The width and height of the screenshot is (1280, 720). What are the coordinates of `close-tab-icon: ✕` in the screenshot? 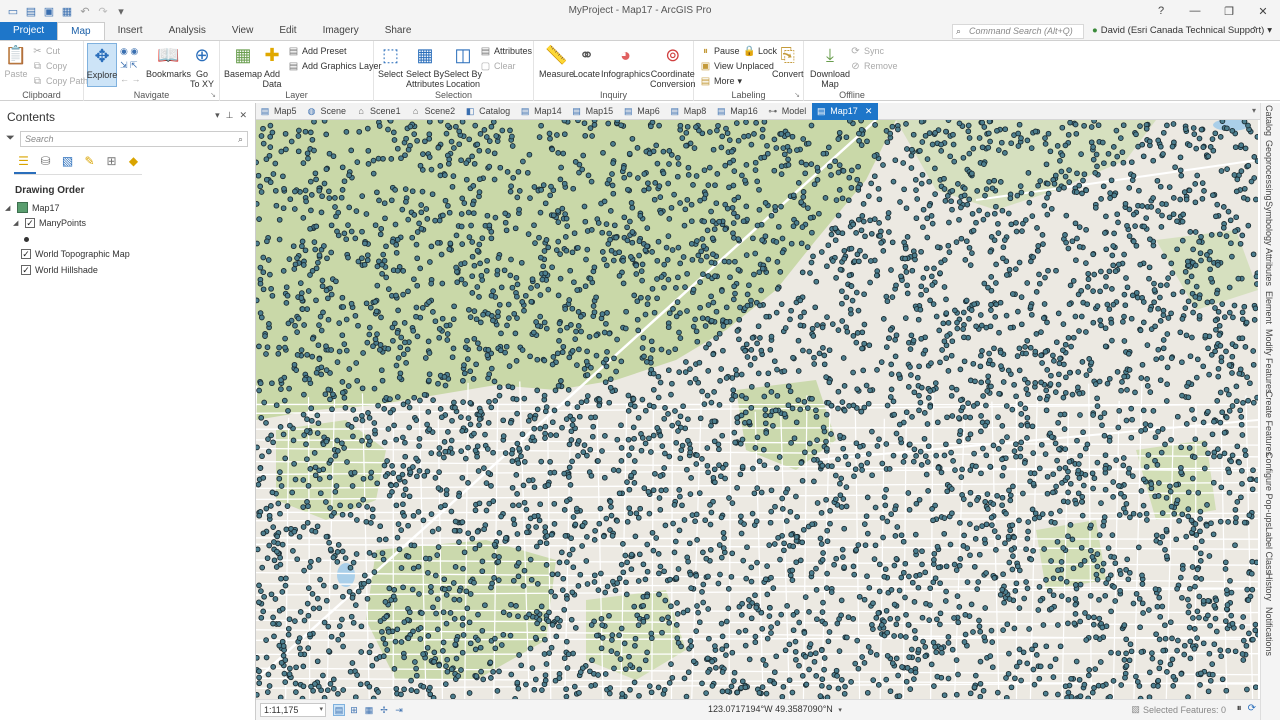 It's located at (869, 111).